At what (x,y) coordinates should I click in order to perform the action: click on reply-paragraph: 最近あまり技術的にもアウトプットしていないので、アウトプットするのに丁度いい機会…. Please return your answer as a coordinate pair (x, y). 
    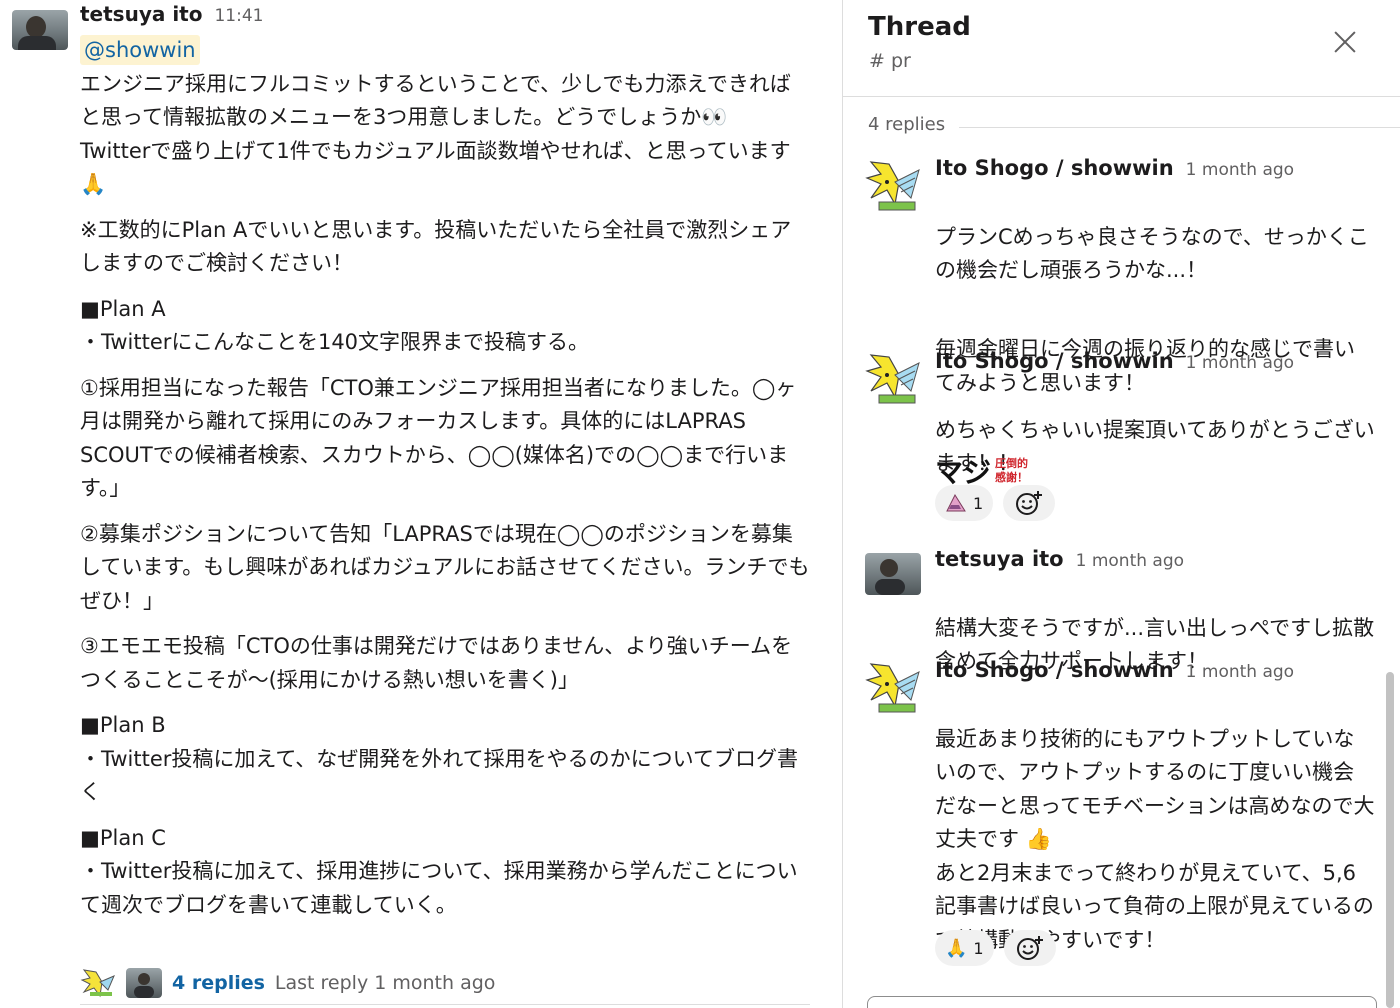
    Looking at the image, I should click on (1155, 839).